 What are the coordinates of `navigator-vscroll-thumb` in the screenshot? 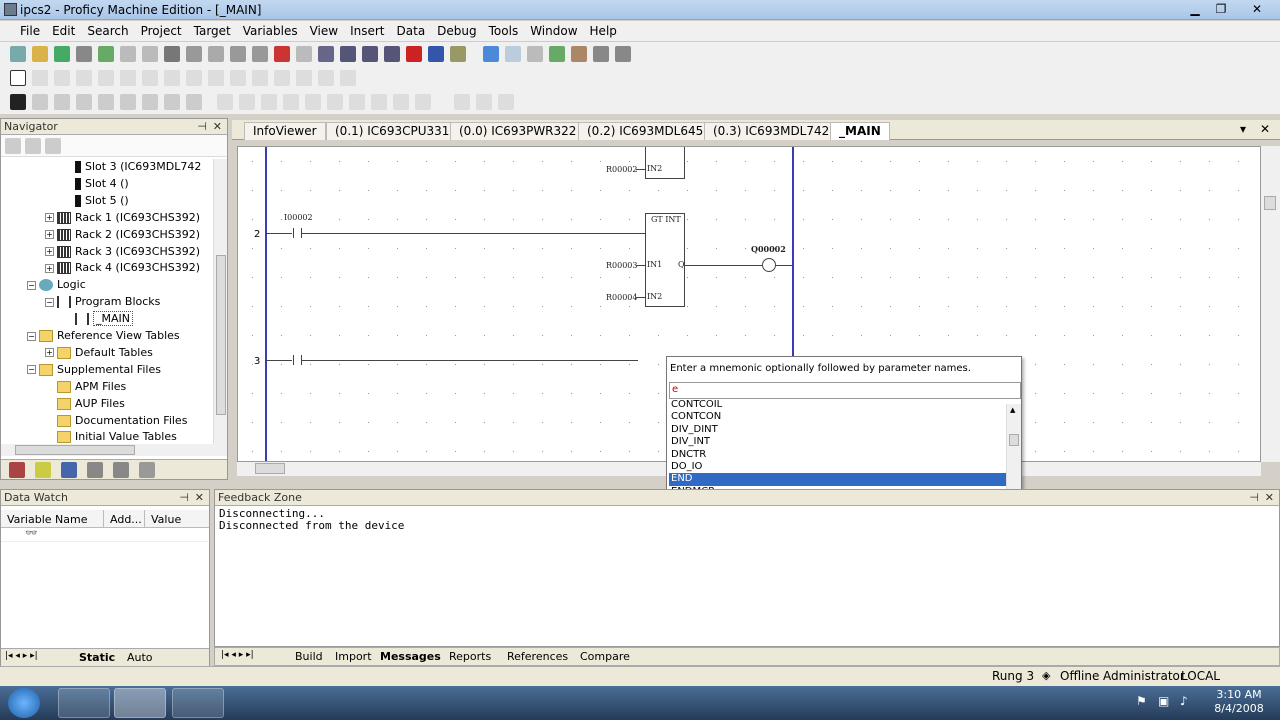 It's located at (221, 335).